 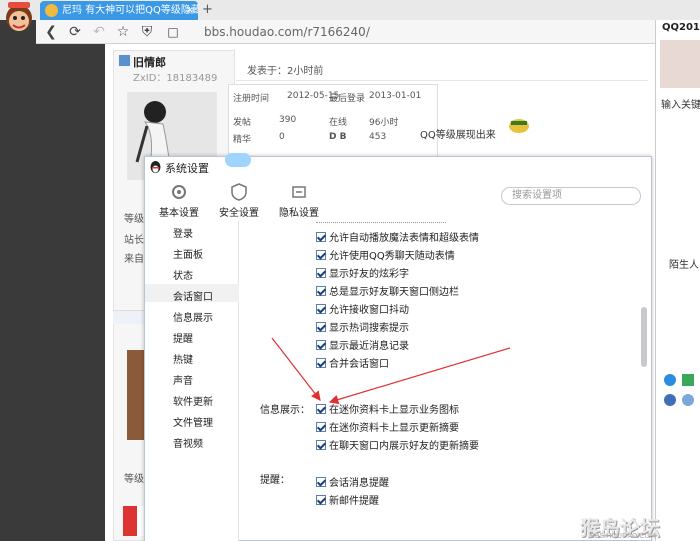 I want to click on annotation-arrows, so click(x=391, y=371).